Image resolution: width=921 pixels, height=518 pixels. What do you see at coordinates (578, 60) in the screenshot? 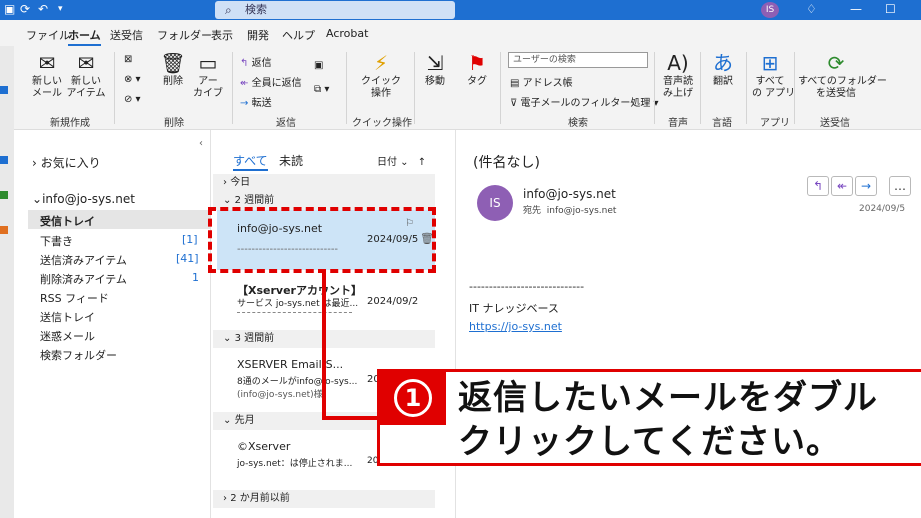
I see `search-users-input: ユーザーの検索` at bounding box center [578, 60].